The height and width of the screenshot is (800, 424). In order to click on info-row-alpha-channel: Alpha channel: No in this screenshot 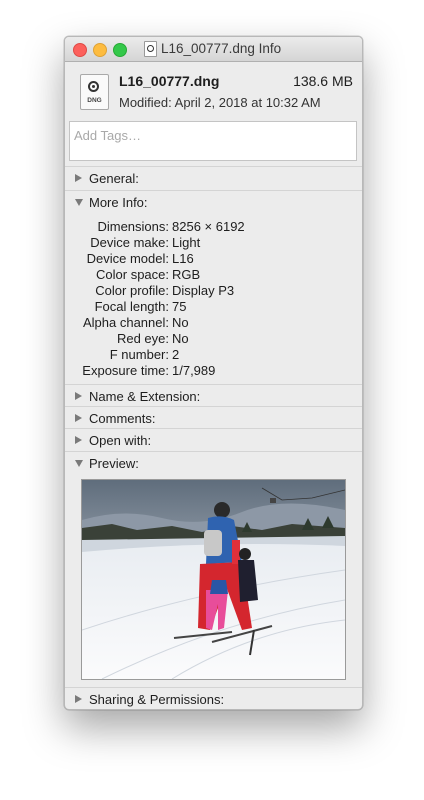, I will do `click(213, 323)`.